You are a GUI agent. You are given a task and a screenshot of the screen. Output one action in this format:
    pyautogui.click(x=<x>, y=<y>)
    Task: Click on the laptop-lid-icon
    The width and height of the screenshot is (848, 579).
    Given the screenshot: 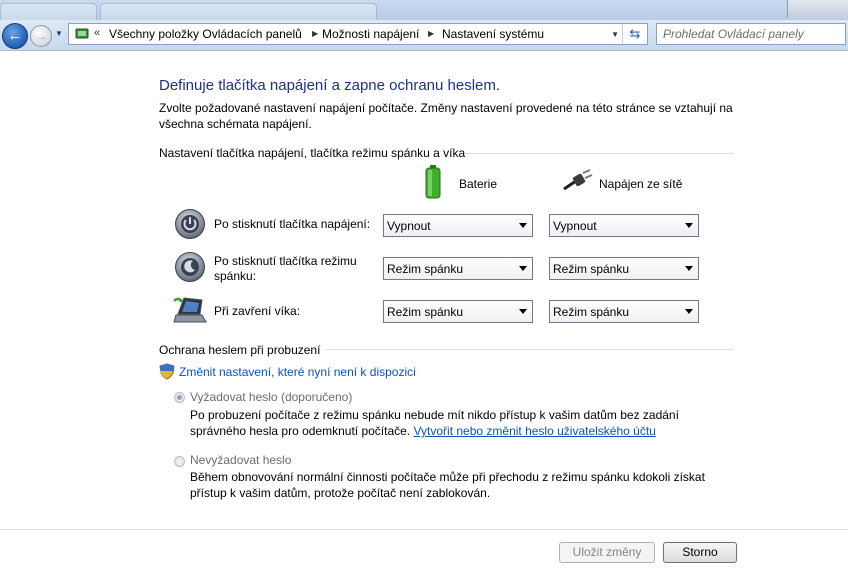 What is the action you would take?
    pyautogui.click(x=190, y=310)
    